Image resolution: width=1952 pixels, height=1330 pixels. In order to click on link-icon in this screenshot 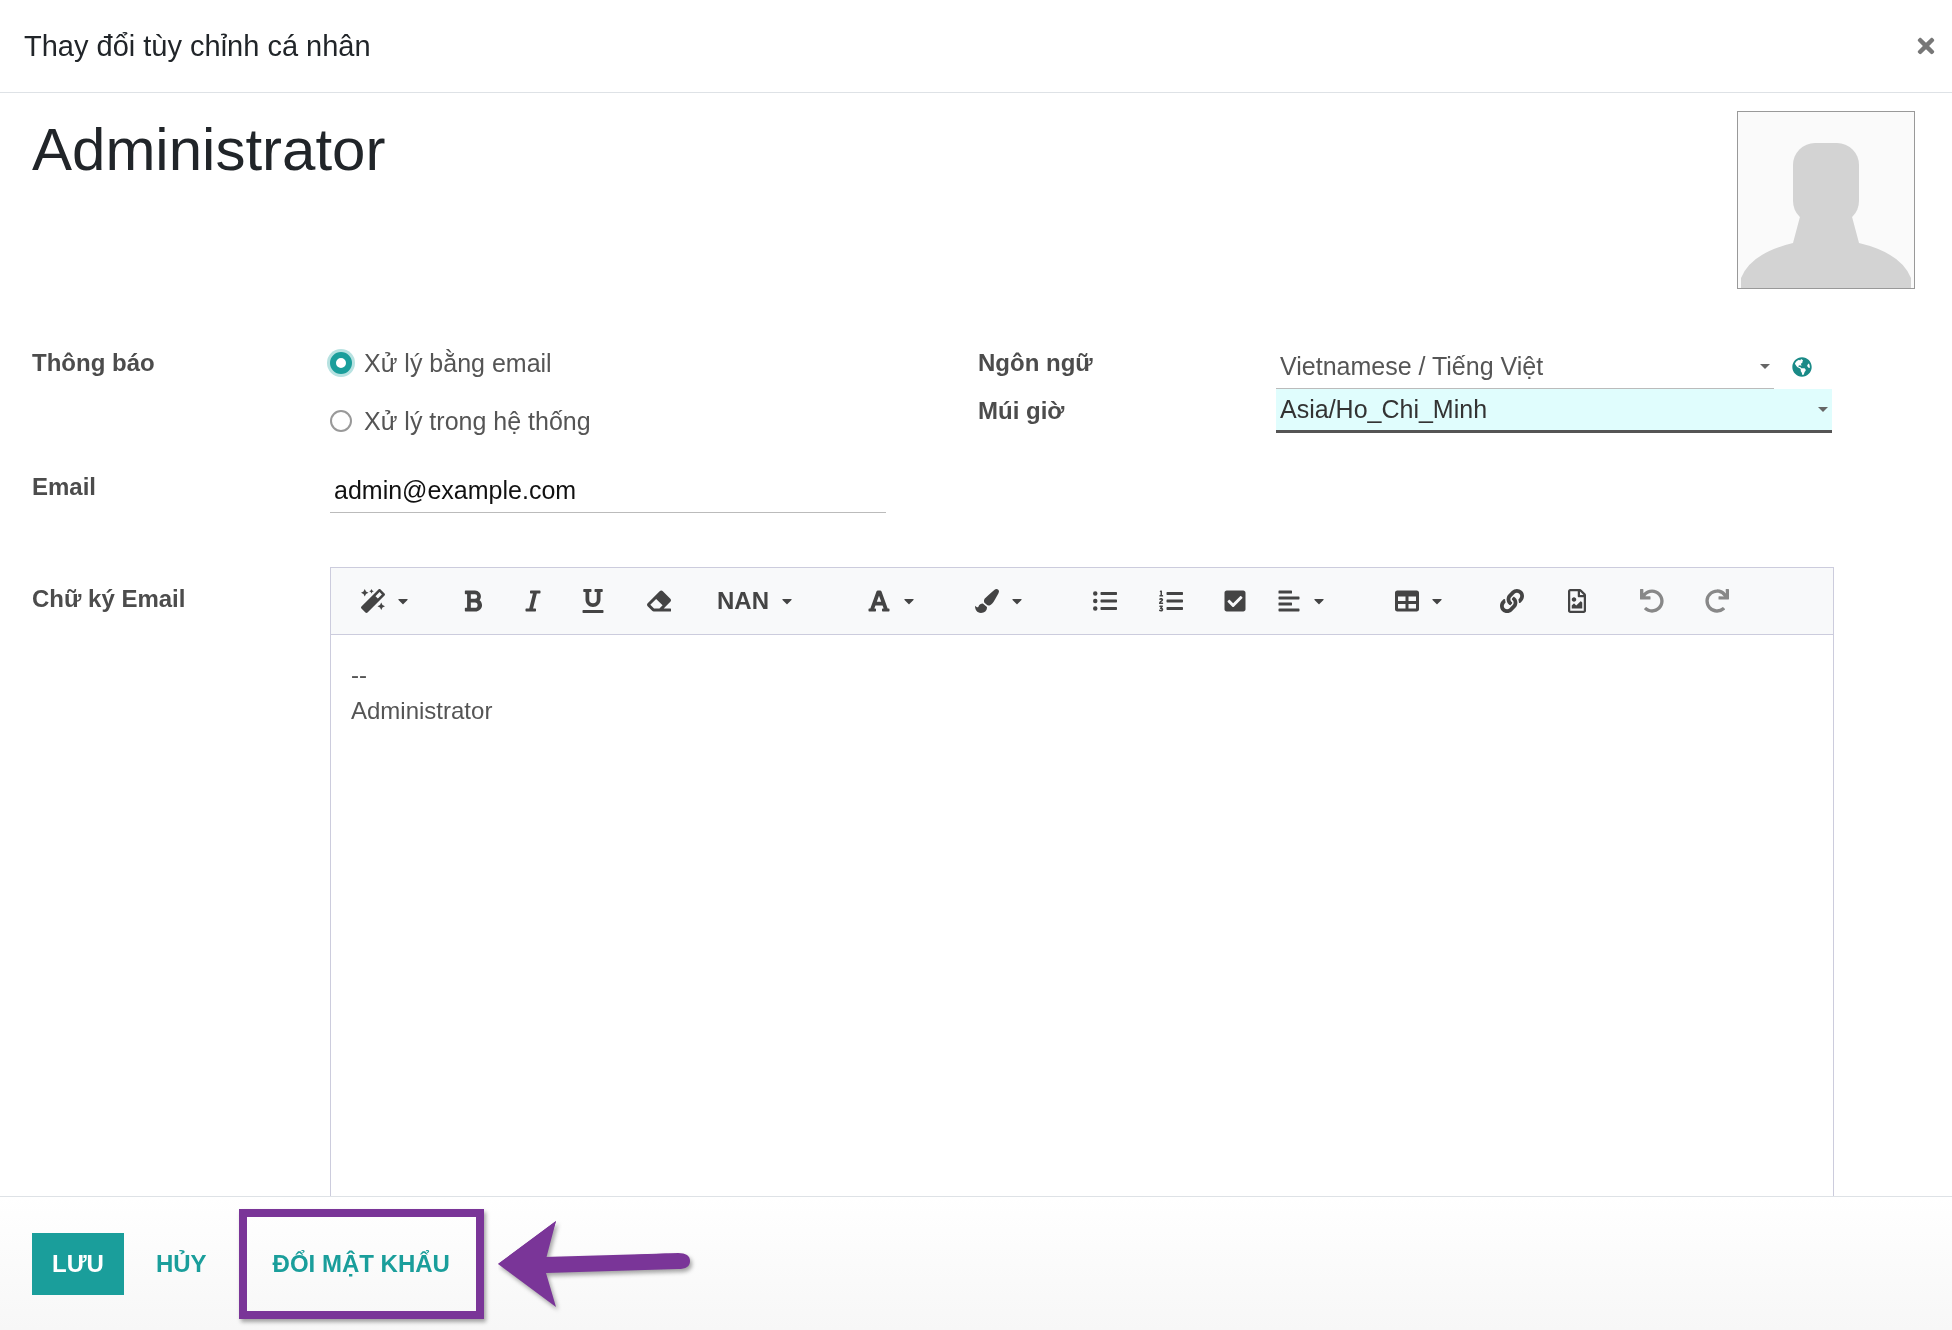, I will do `click(1512, 601)`.